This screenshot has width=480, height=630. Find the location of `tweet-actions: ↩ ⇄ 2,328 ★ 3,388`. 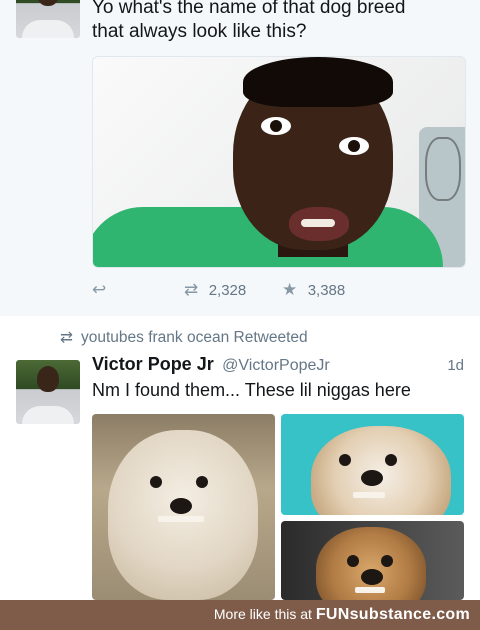

tweet-actions: ↩ ⇄ 2,328 ★ 3,388 is located at coordinates (278, 292).